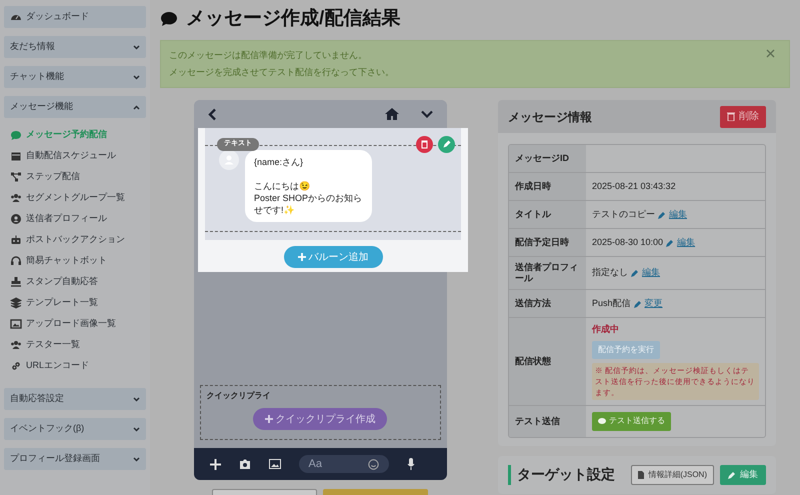 This screenshot has height=495, width=800. Describe the element at coordinates (653, 303) in the screenshot. I see `edit-link: 変更` at that location.